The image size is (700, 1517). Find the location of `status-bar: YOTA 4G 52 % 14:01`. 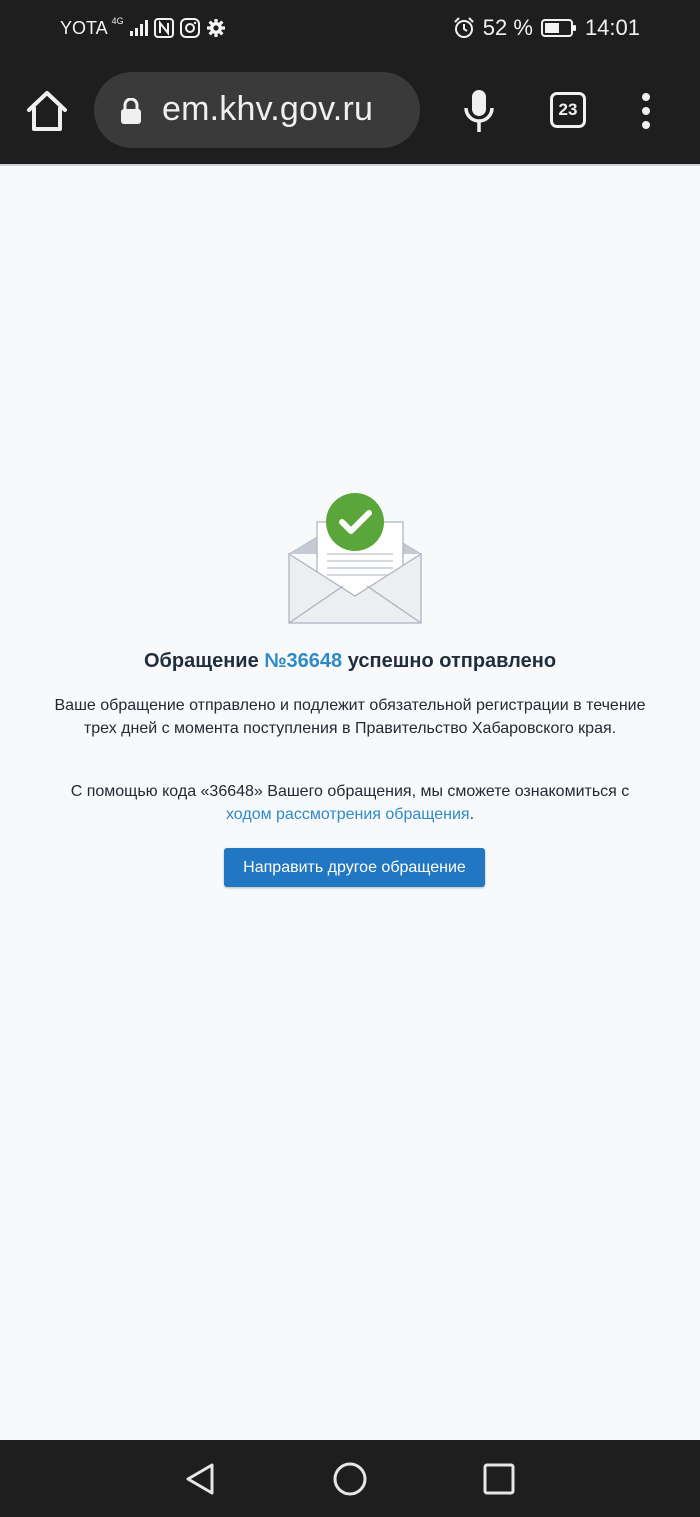

status-bar: YOTA 4G 52 % 14:01 is located at coordinates (350, 28).